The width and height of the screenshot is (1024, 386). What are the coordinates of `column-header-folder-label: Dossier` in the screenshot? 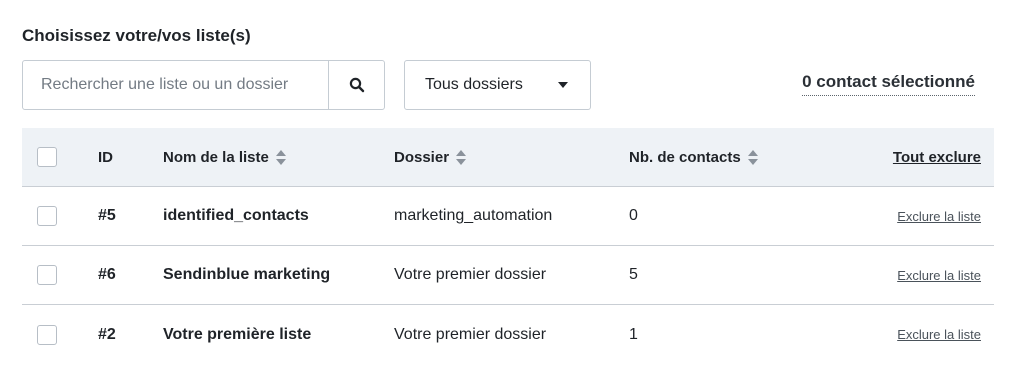 It's located at (422, 157).